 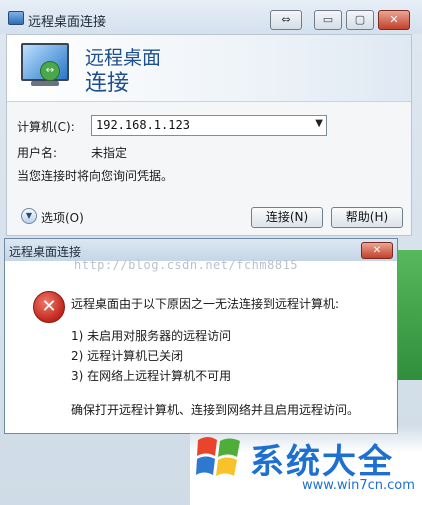 I want to click on connect-button: 连接(N), so click(x=287, y=217).